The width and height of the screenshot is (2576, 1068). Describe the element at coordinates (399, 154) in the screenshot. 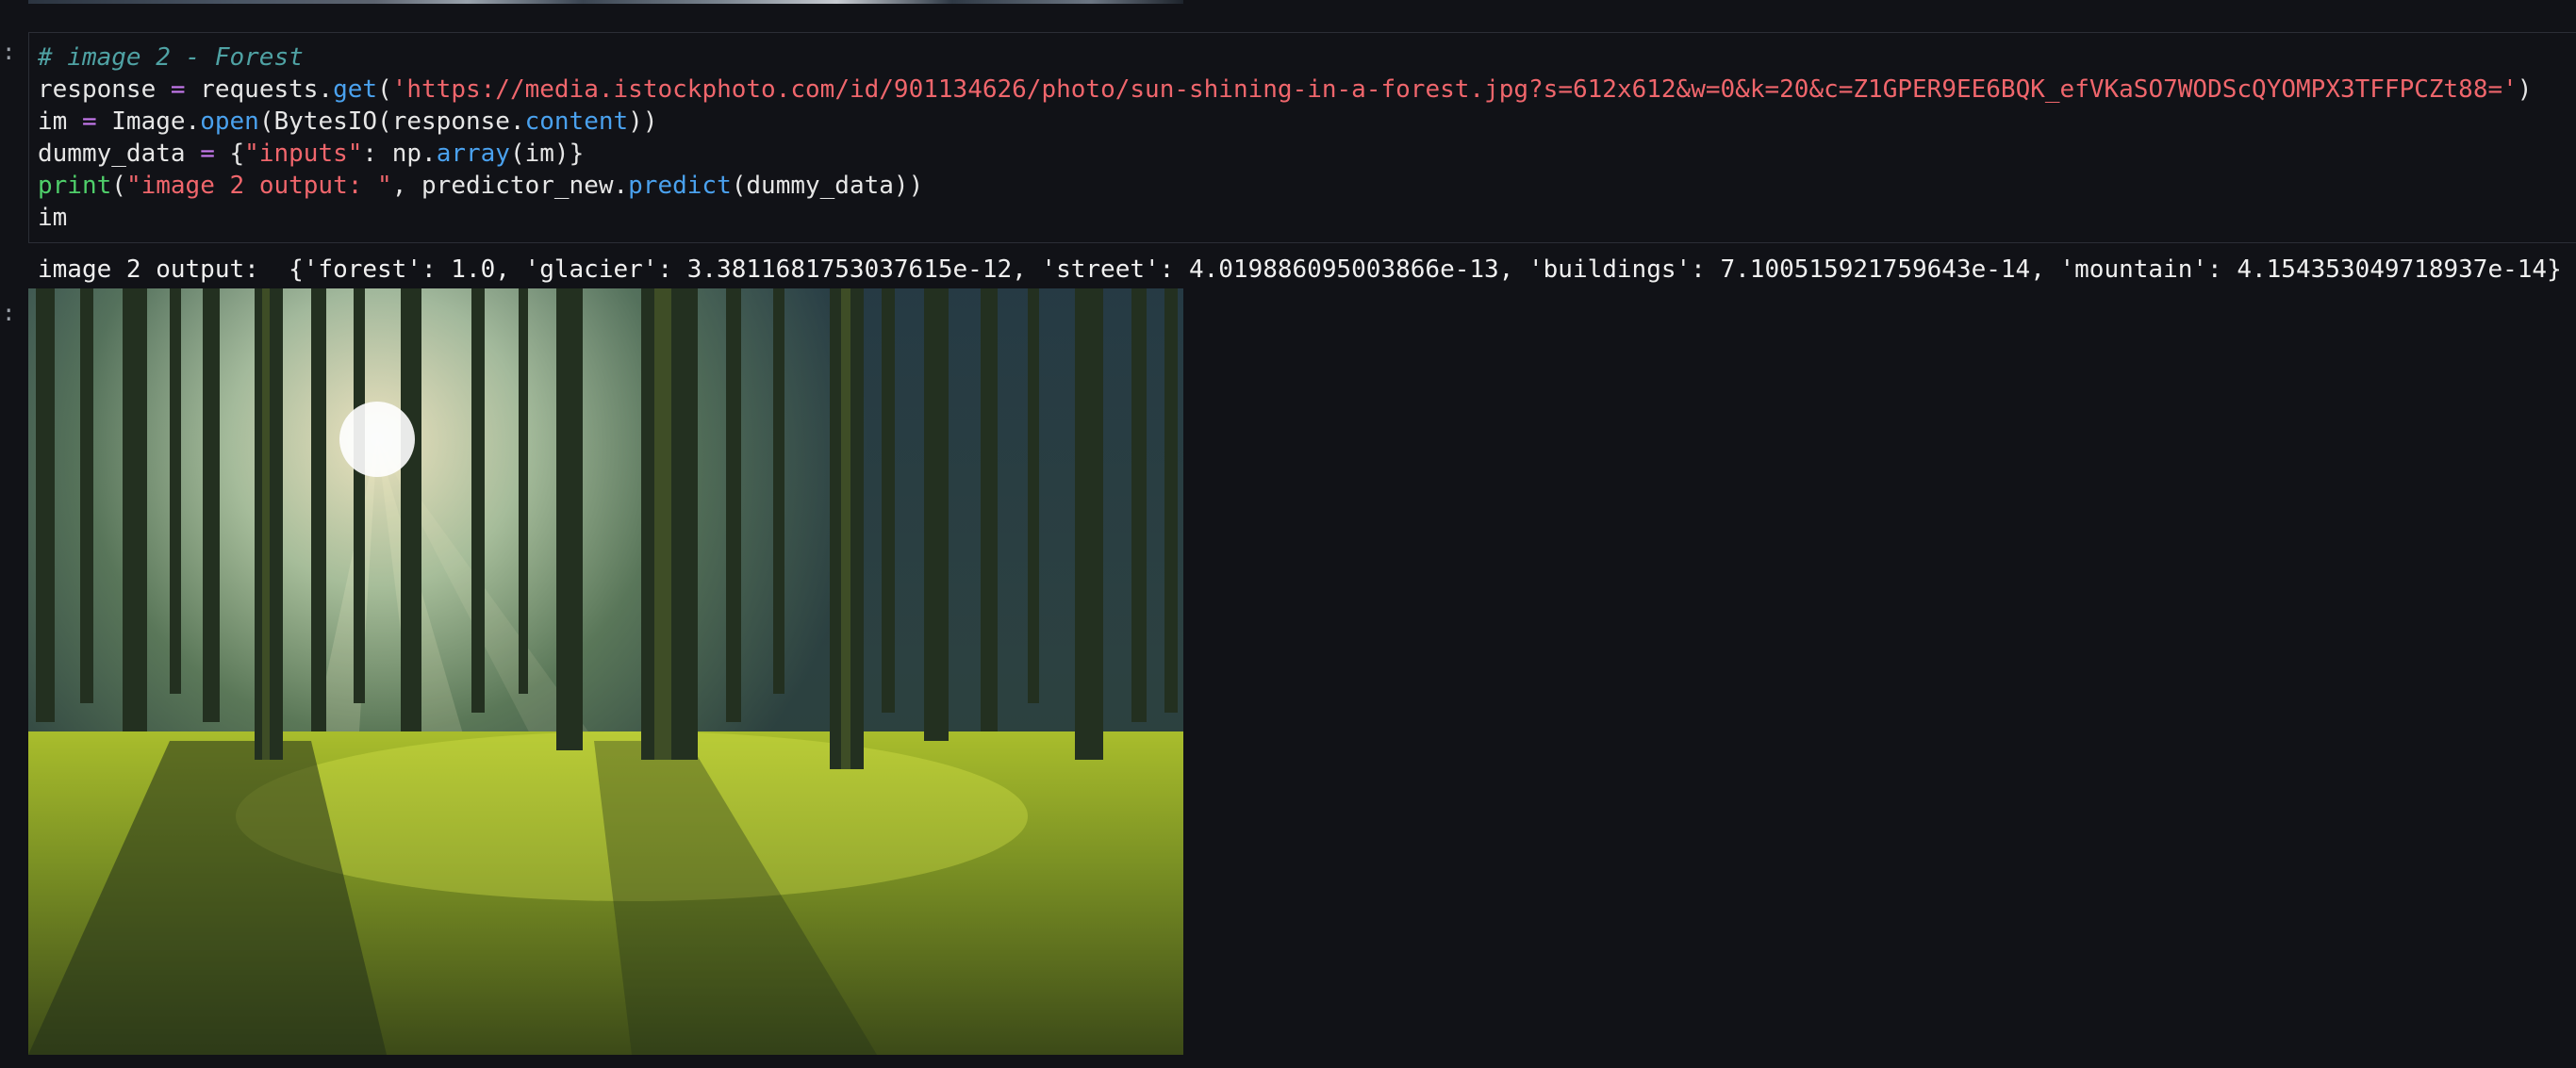

I see `code-token: : np.` at that location.